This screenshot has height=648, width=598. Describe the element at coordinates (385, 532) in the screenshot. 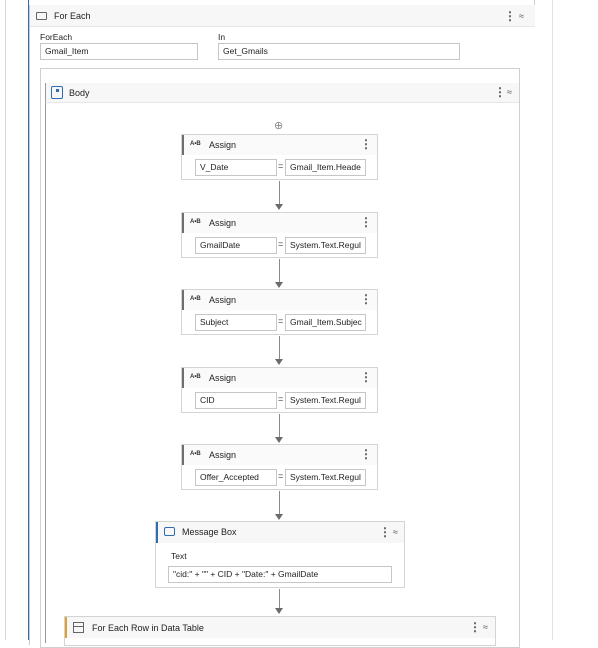

I see `message-box-menu-icon: ⋮` at that location.